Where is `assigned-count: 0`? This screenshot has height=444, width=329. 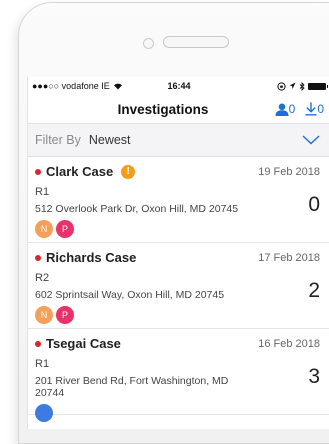 assigned-count: 0 is located at coordinates (292, 109).